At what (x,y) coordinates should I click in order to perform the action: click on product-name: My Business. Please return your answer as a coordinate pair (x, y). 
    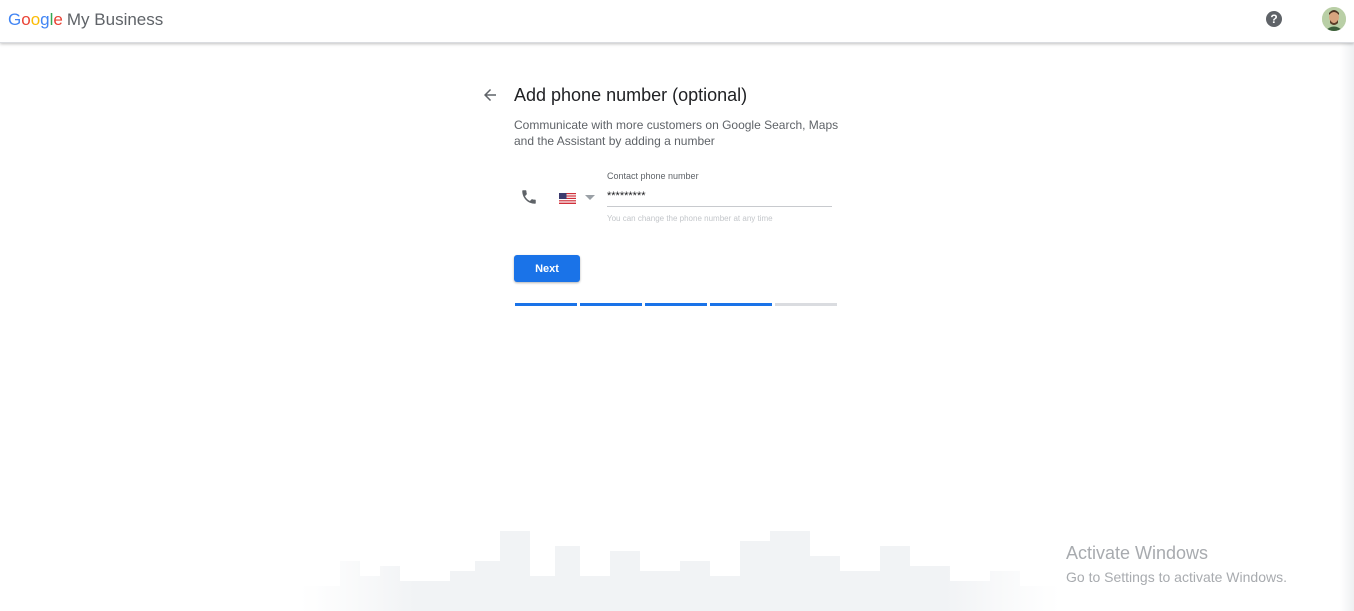
    Looking at the image, I should click on (115, 19).